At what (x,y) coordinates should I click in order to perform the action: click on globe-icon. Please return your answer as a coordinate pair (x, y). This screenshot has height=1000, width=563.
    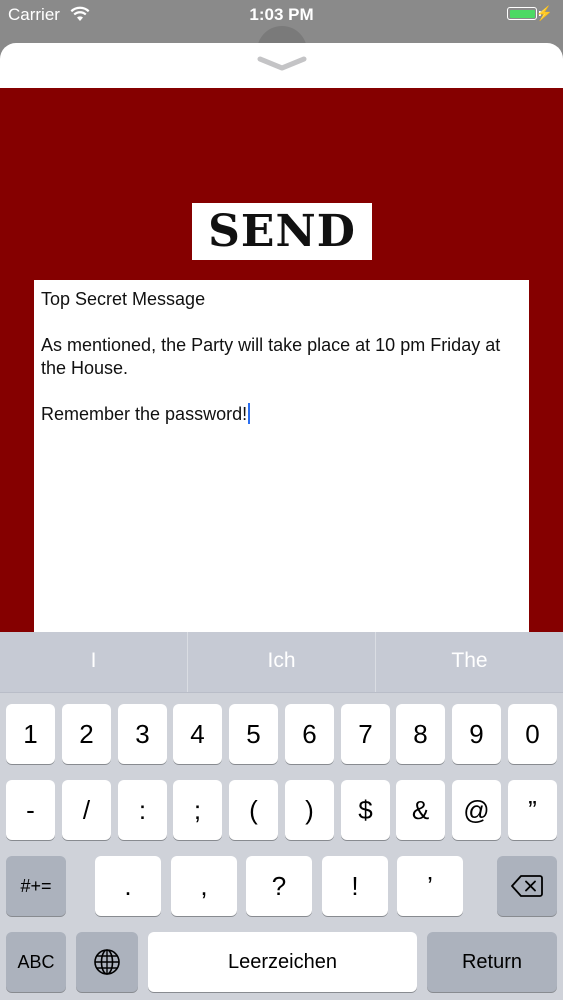
    Looking at the image, I should click on (107, 962).